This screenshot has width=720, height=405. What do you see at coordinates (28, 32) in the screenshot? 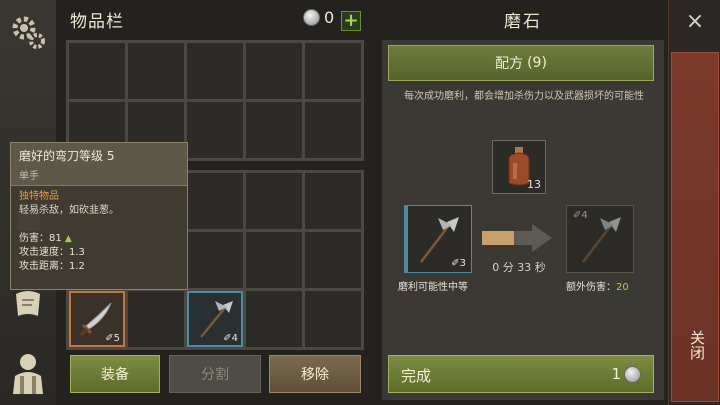
I see `settings-gear-icon` at bounding box center [28, 32].